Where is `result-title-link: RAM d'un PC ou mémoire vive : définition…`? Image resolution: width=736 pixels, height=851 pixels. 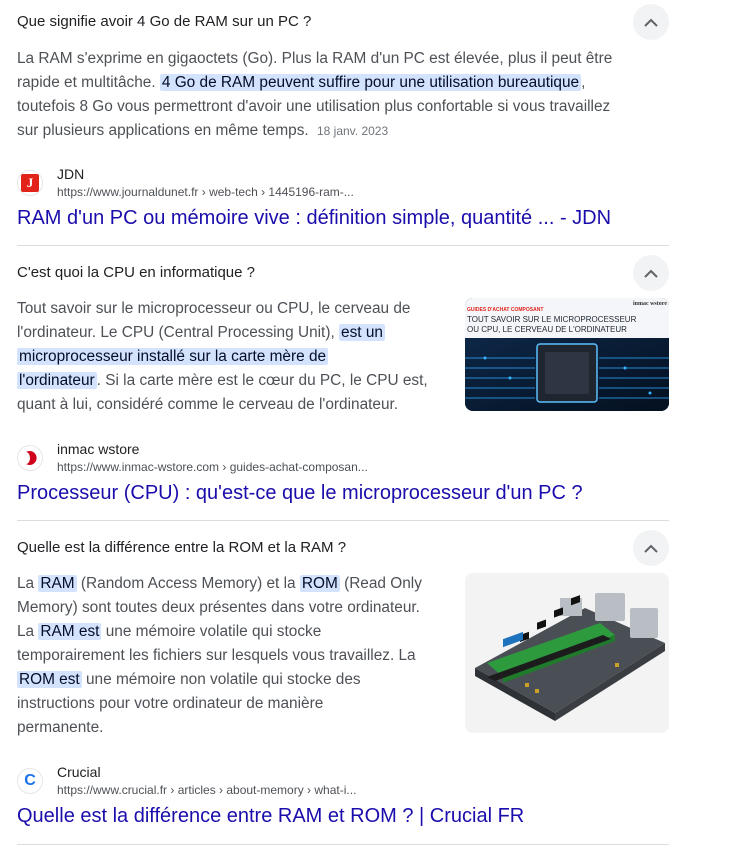 result-title-link: RAM d'un PC ou mémoire vive : définition… is located at coordinates (314, 218).